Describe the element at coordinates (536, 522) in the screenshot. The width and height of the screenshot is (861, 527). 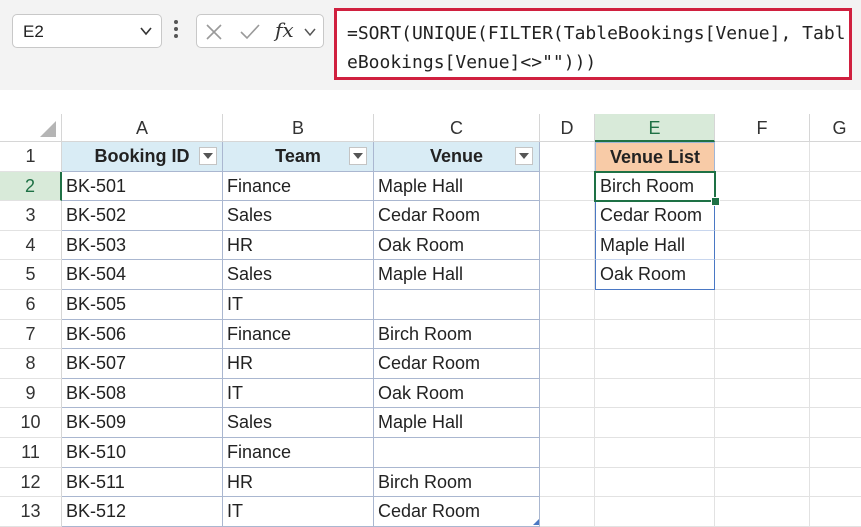
I see `table-resize-handle` at that location.